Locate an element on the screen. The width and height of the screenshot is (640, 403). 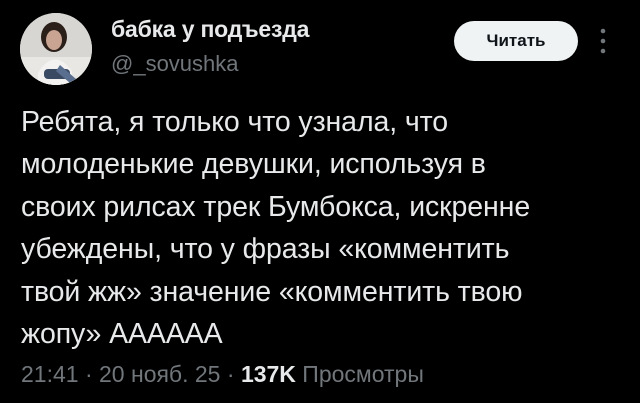
tweet-text-line: Ребята, я только что узнала, что is located at coordinates (234, 122).